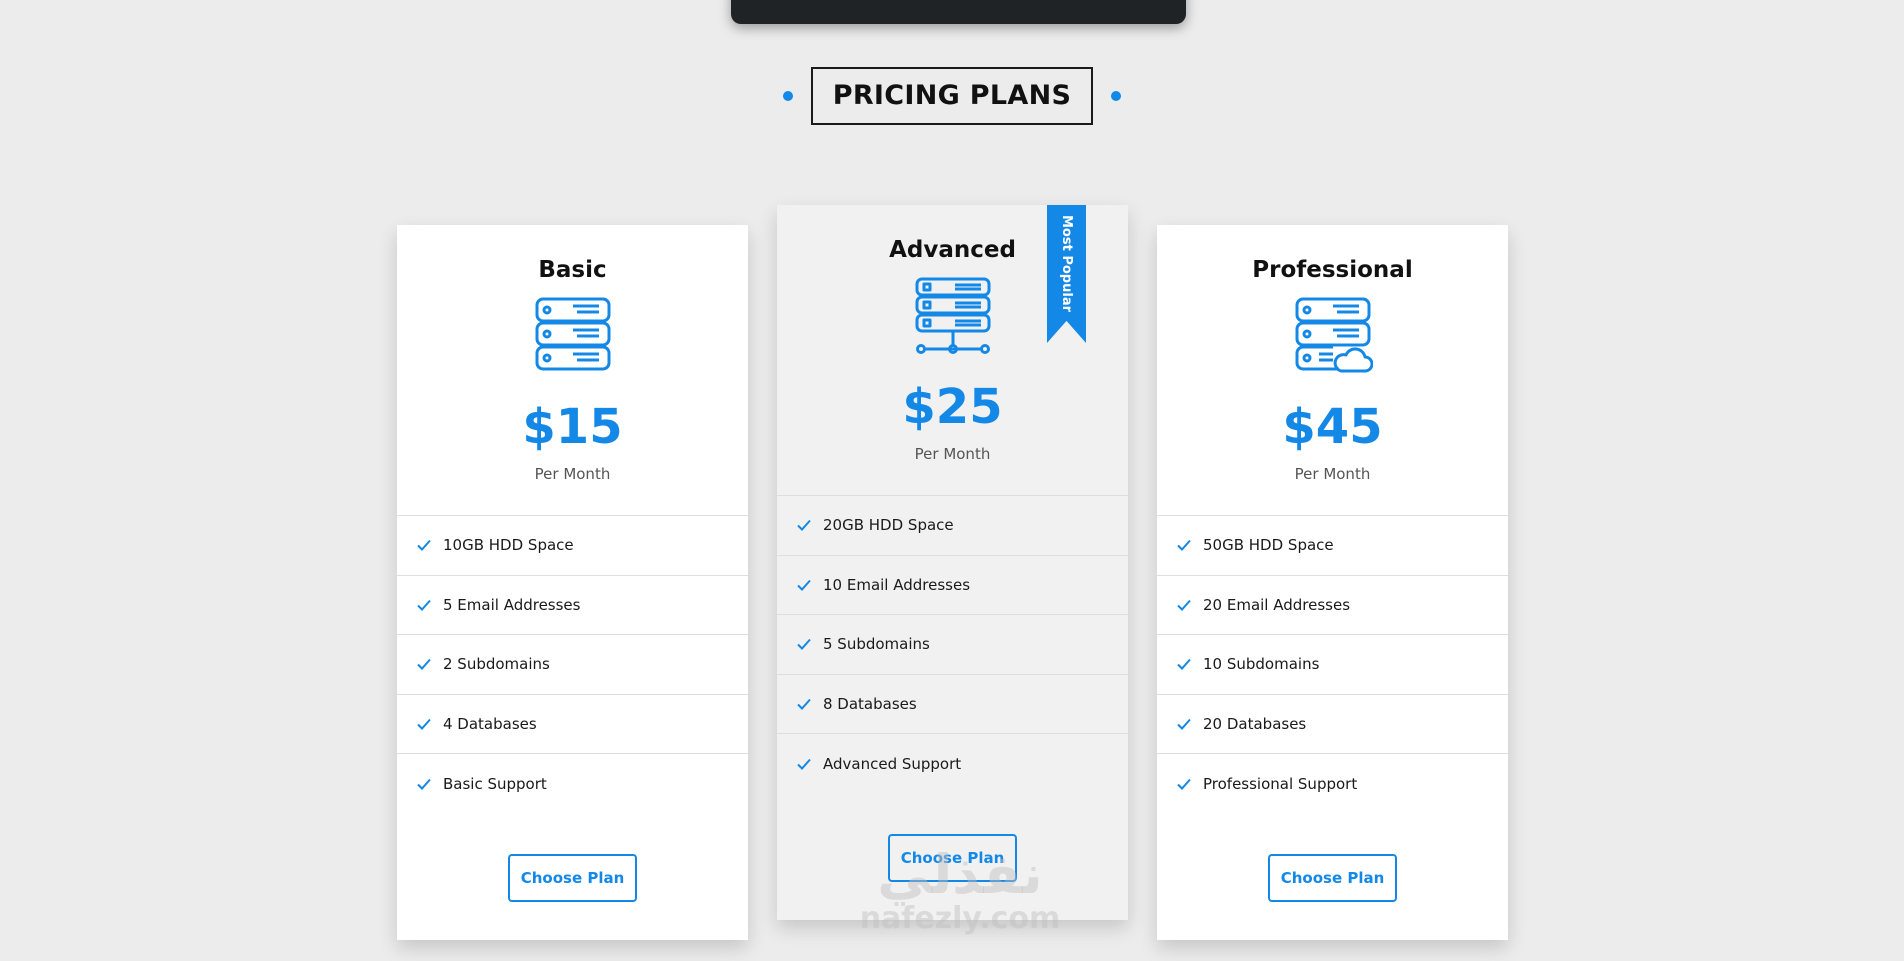 The height and width of the screenshot is (961, 1904). I want to click on feature-item: 5 Email Addresses, so click(572, 605).